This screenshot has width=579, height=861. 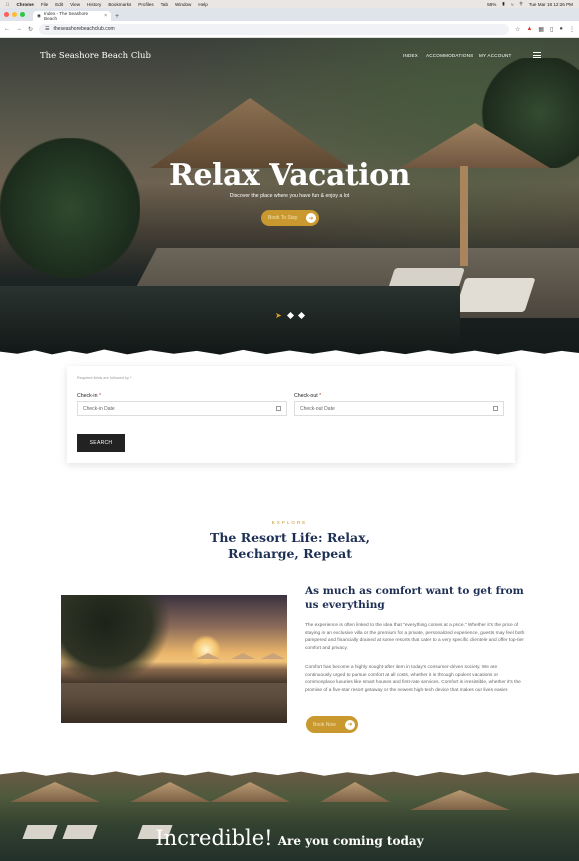 I want to click on close-tab-icon: ×, so click(x=105, y=16).